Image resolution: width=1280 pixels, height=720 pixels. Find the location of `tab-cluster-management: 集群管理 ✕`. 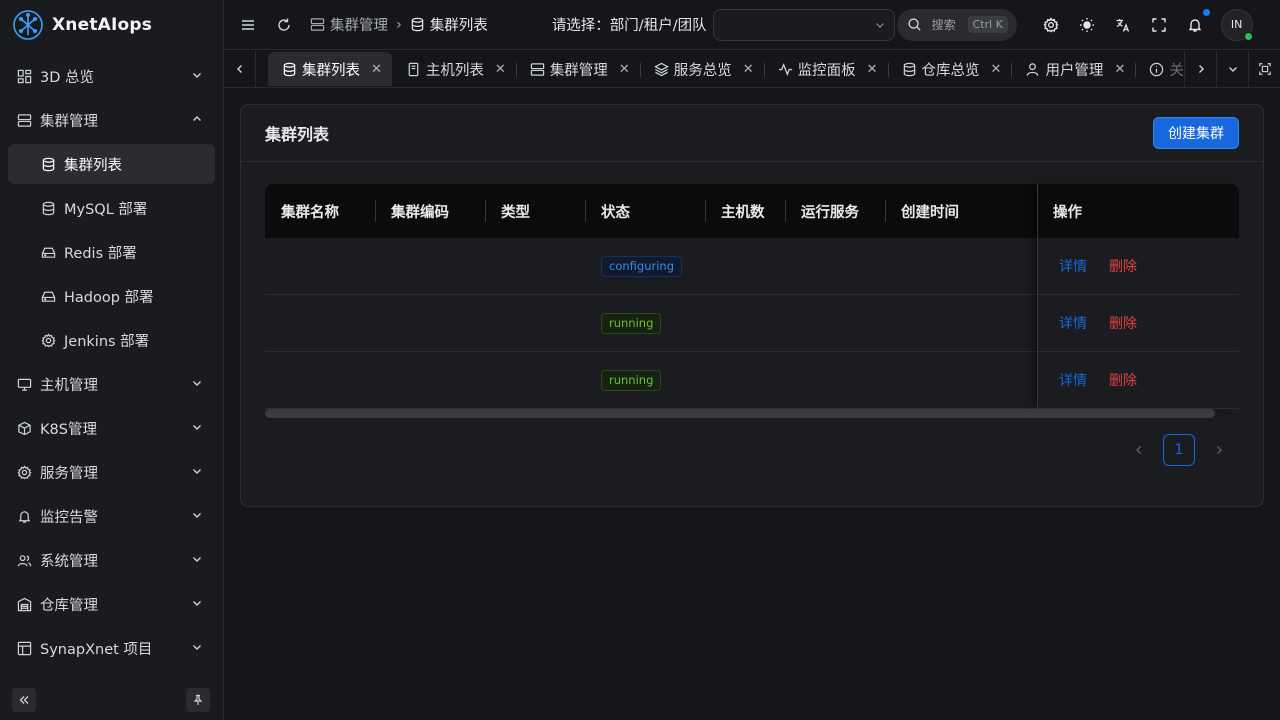

tab-cluster-management: 集群管理 ✕ is located at coordinates (577, 69).